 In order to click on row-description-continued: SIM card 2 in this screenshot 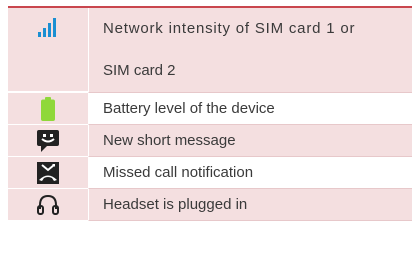, I will do `click(139, 70)`.